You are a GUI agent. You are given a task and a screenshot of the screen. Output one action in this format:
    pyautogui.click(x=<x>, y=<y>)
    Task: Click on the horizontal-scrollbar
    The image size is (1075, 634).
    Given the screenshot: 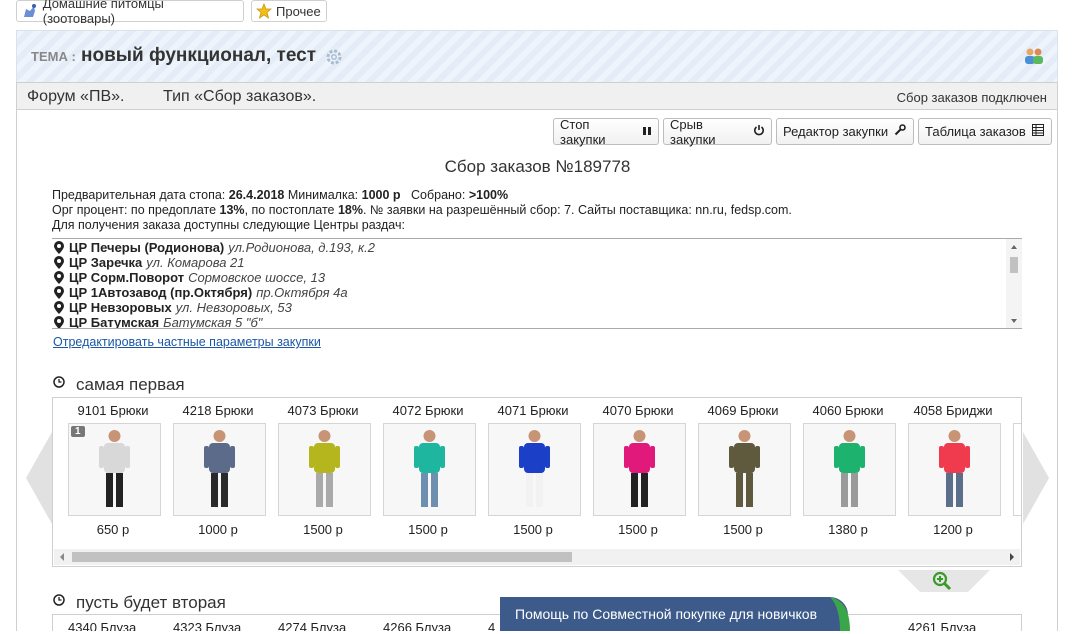 What is the action you would take?
    pyautogui.click(x=537, y=557)
    